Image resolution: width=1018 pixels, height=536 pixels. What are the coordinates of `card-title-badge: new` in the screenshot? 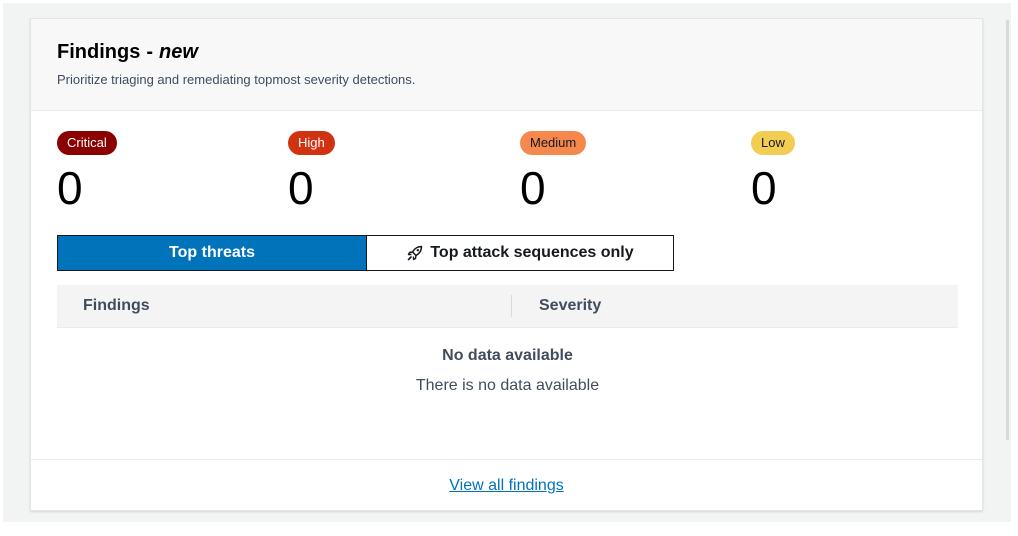 It's located at (178, 52).